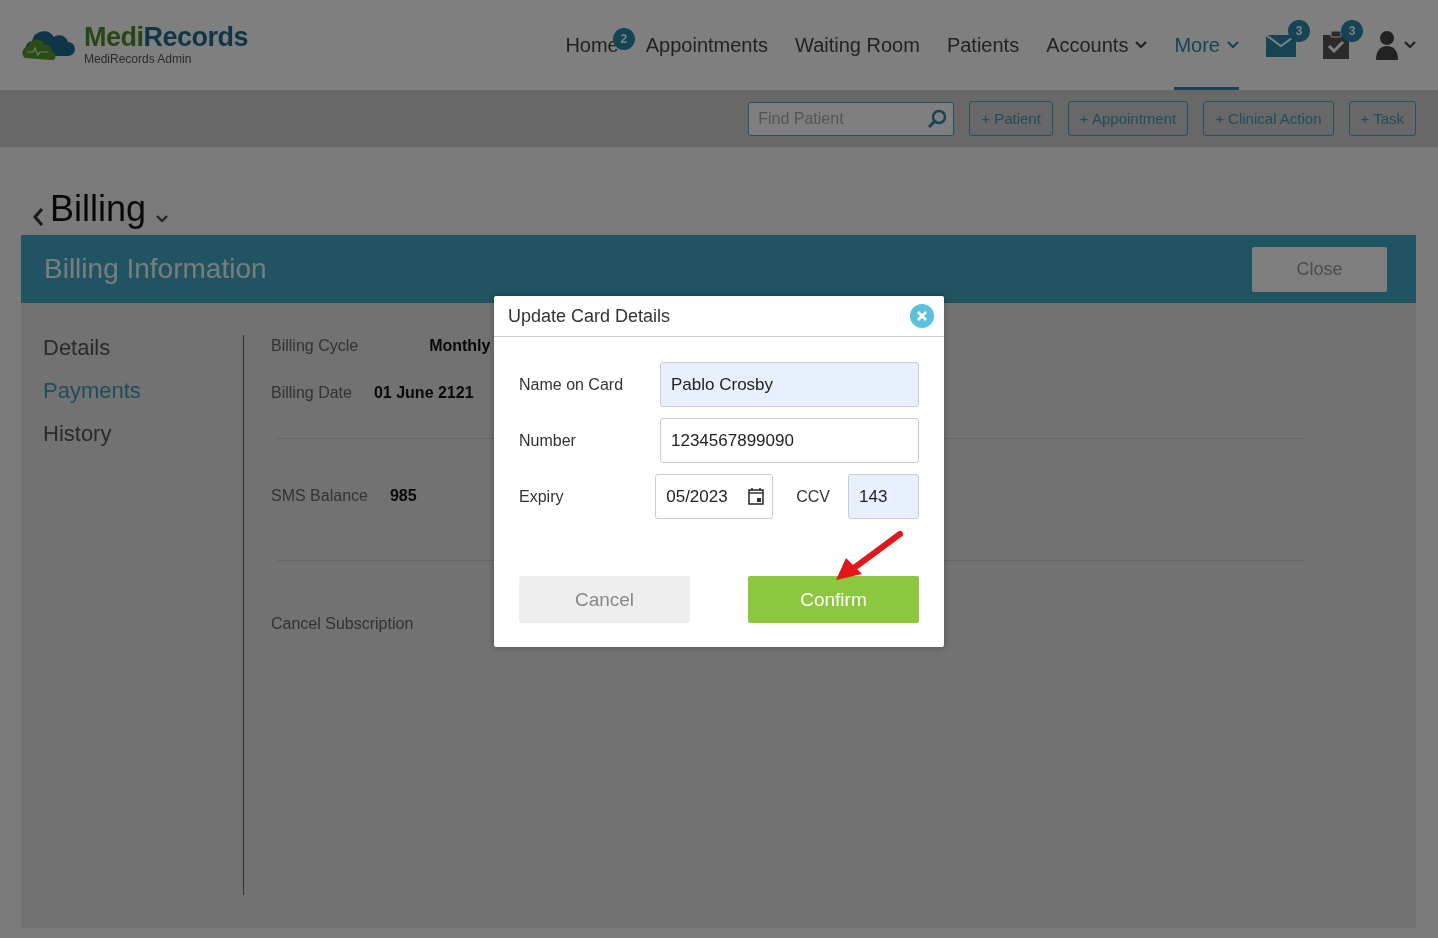 The image size is (1438, 938). I want to click on nav-item: Waiting Room, so click(857, 45).